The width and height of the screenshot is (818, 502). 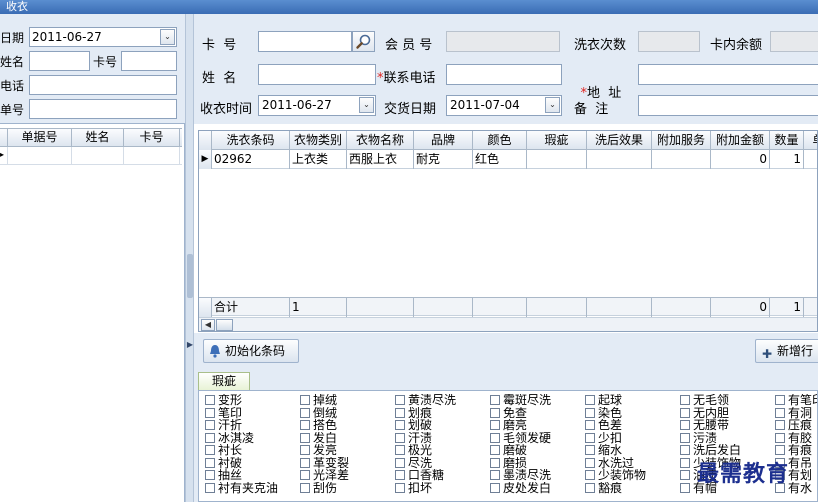 What do you see at coordinates (727, 400) in the screenshot?
I see `defect-checkbox-item: 无毛领` at bounding box center [727, 400].